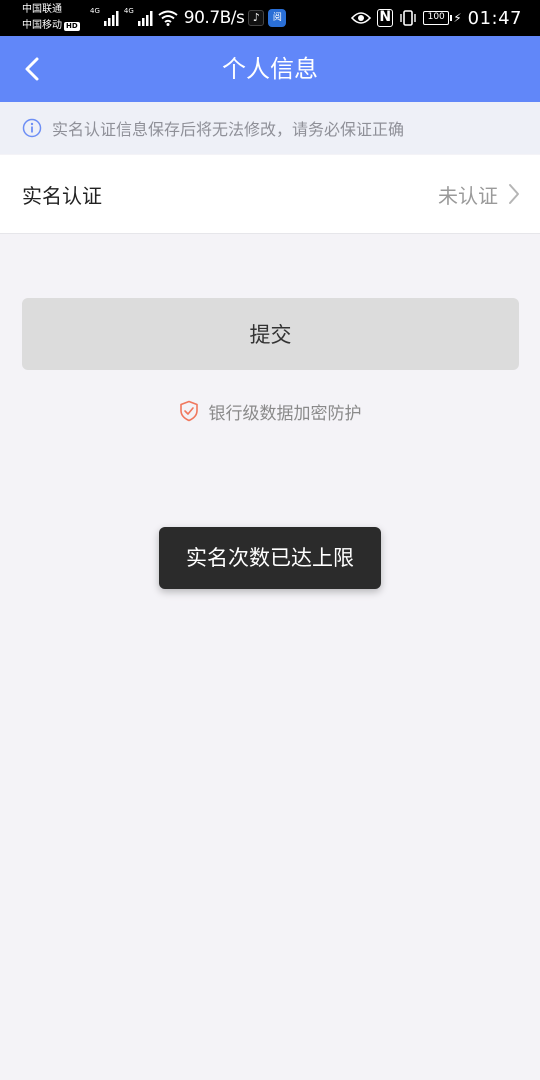  What do you see at coordinates (457, 18) in the screenshot?
I see `charging-icon: ⚡` at bounding box center [457, 18].